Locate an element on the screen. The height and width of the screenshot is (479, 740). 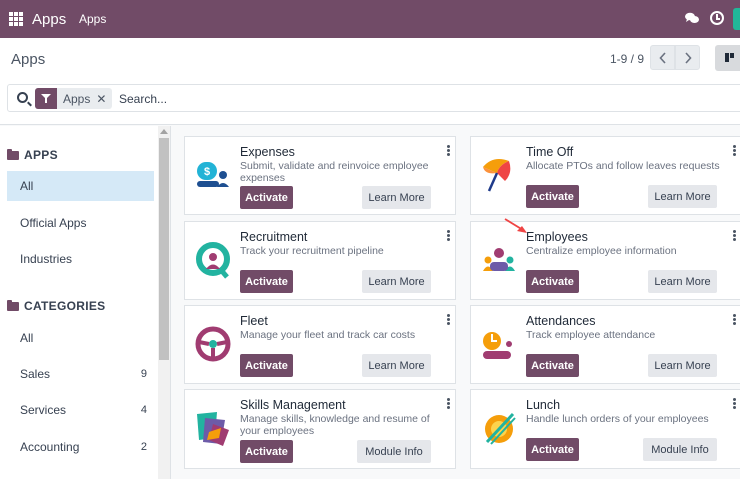
facet-label: Apps is located at coordinates (77, 98).